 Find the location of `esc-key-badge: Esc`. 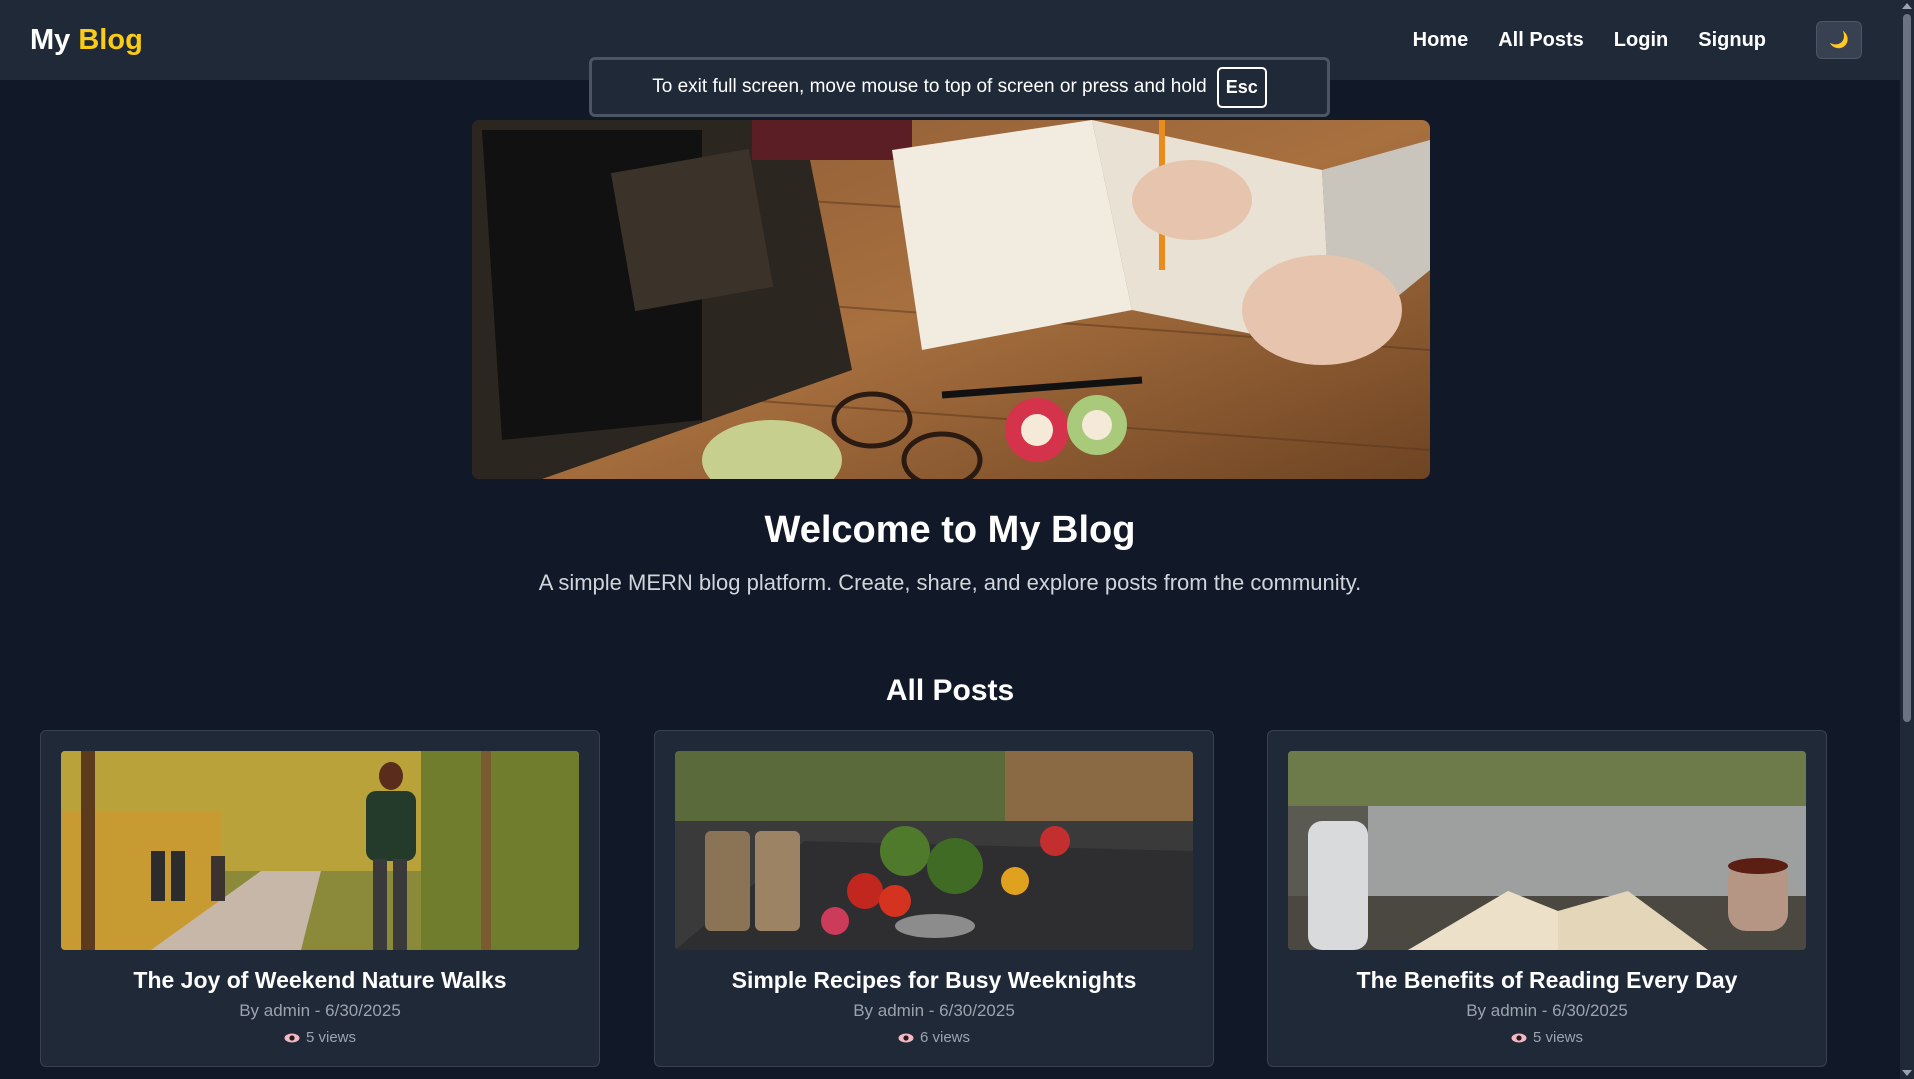

esc-key-badge: Esc is located at coordinates (1241, 87).